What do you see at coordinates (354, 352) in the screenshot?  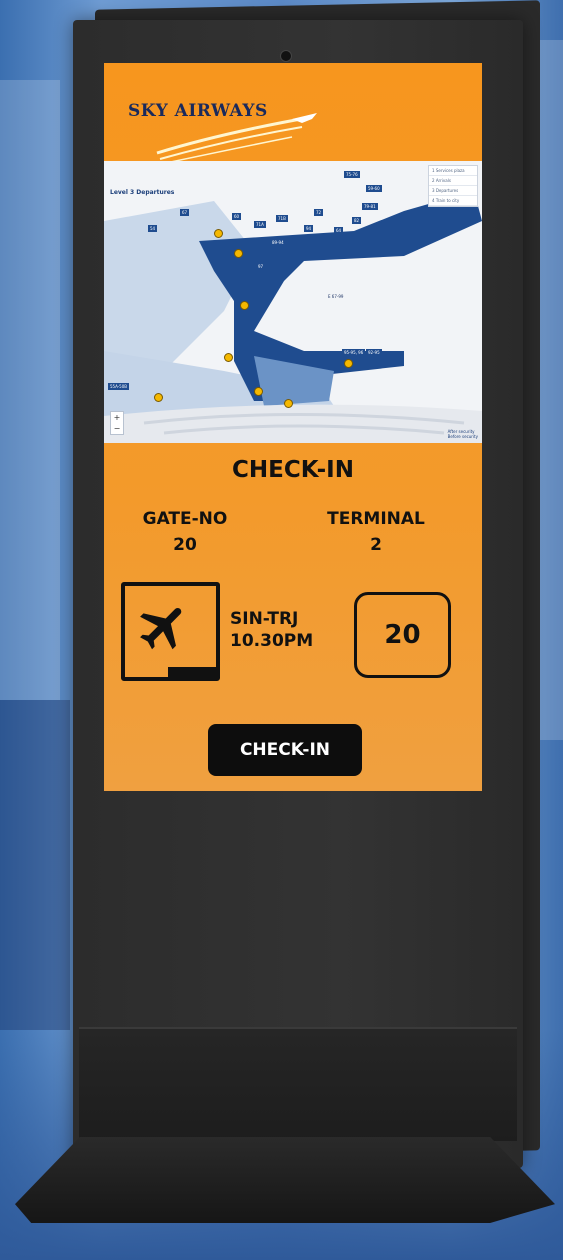 I see `gate-label: 95-95, 96` at bounding box center [354, 352].